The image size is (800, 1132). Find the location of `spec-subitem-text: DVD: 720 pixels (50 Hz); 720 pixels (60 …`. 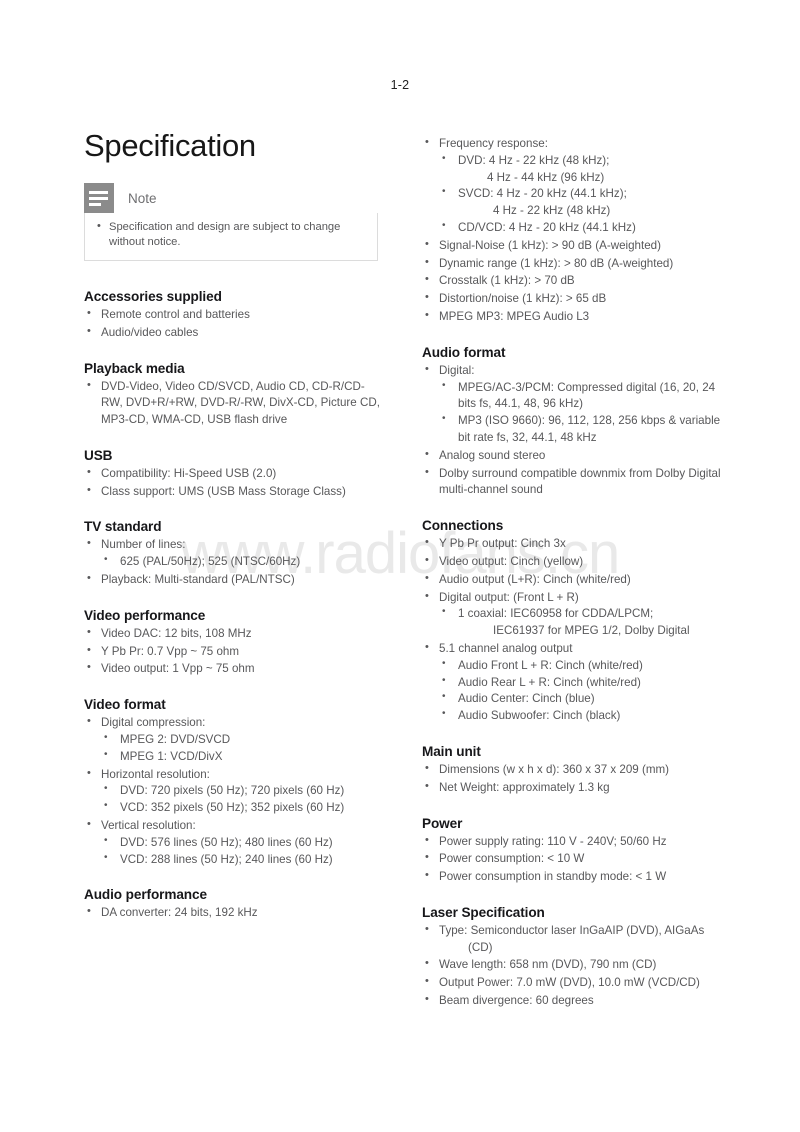

spec-subitem-text: DVD: 720 pixels (50 Hz); 720 pixels (60 … is located at coordinates (232, 791).